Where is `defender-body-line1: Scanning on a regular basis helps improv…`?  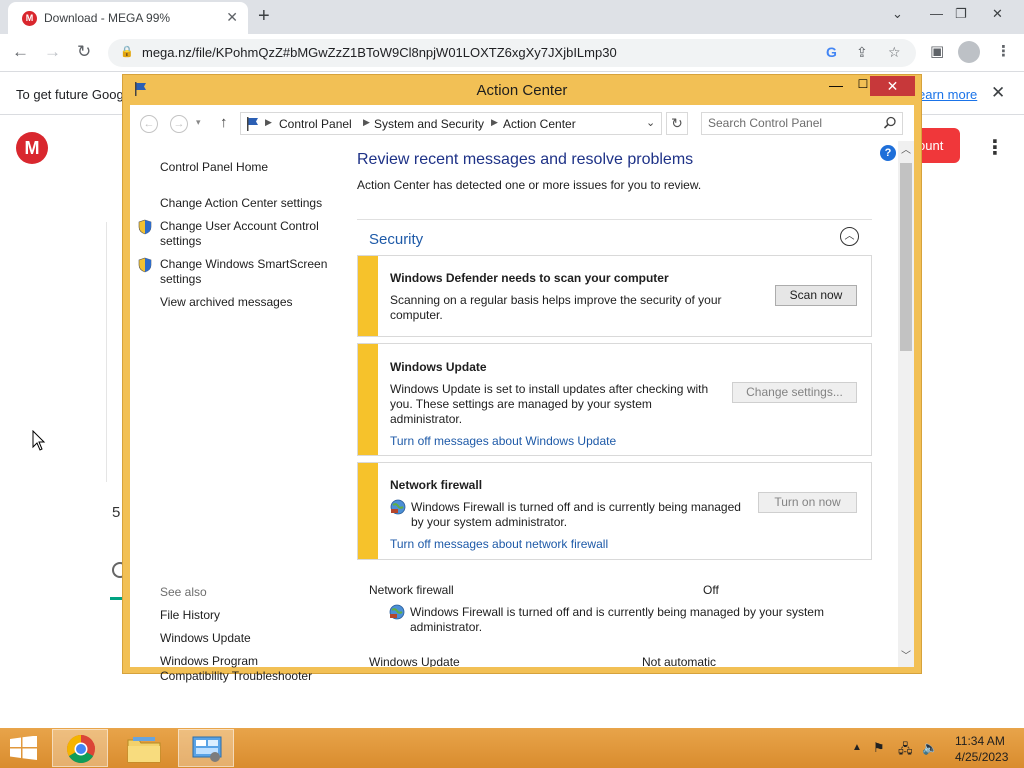
defender-body-line1: Scanning on a regular basis helps improv… is located at coordinates (556, 300).